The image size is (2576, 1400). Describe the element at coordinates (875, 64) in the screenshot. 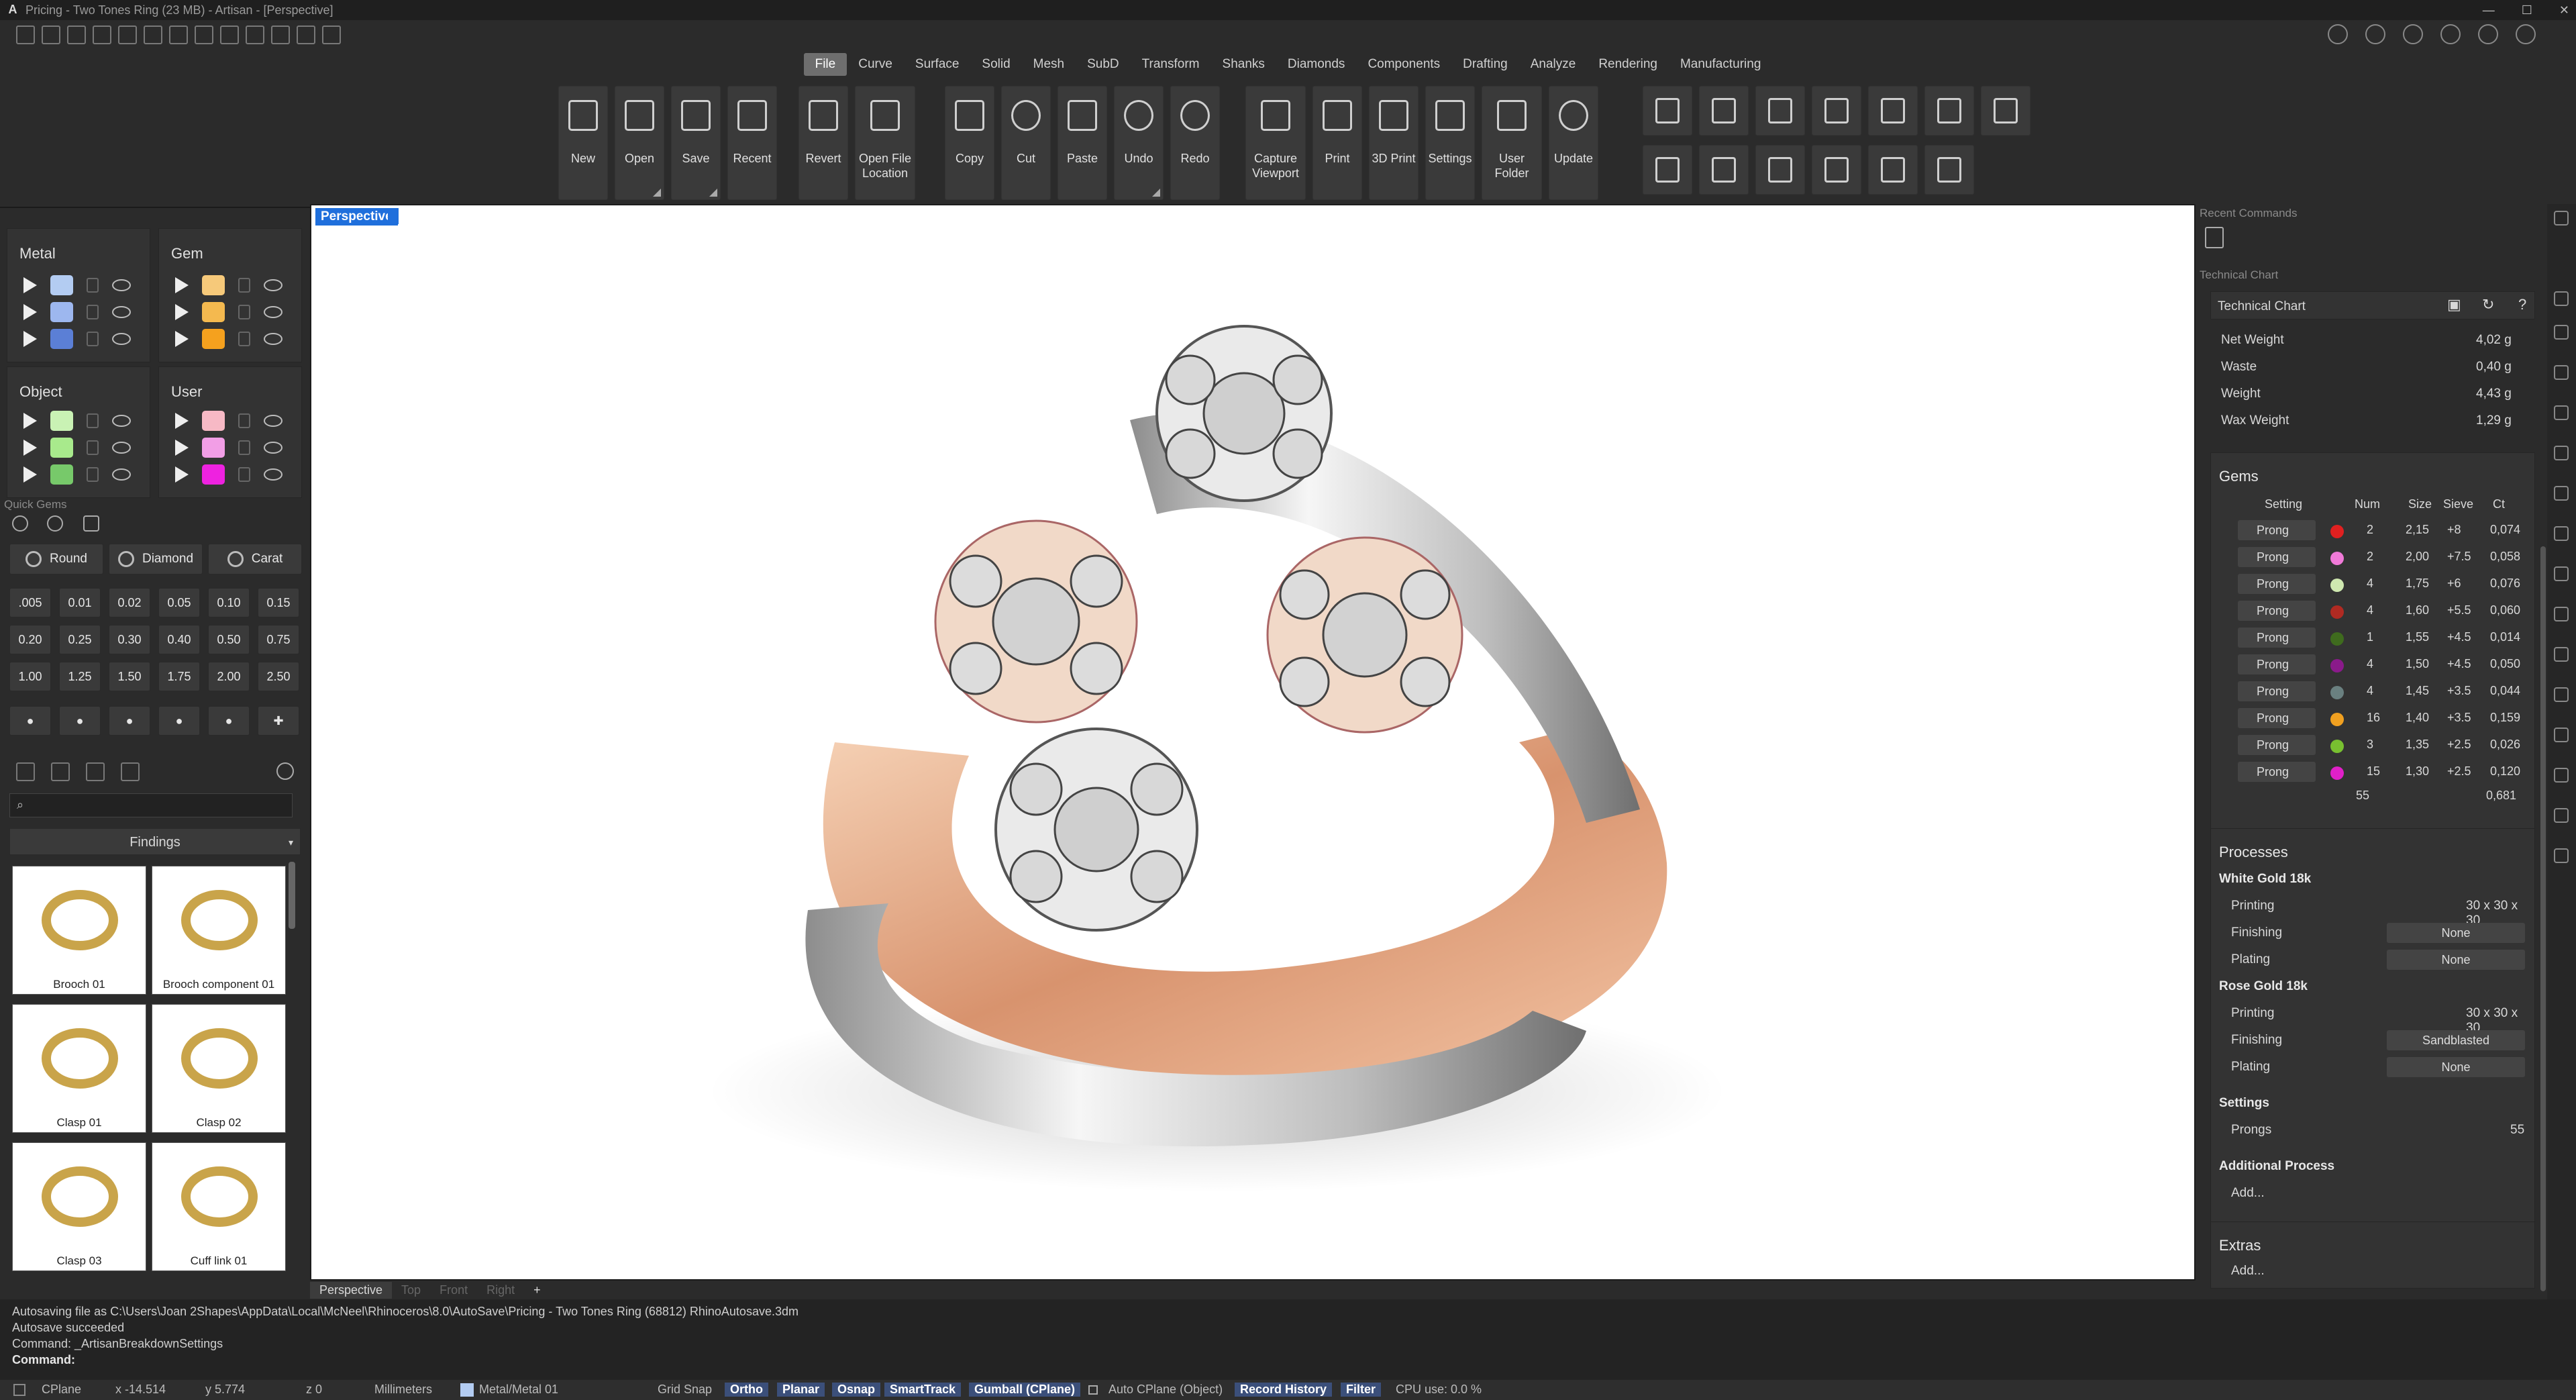

I see `menu-tab-curve: Curve` at that location.